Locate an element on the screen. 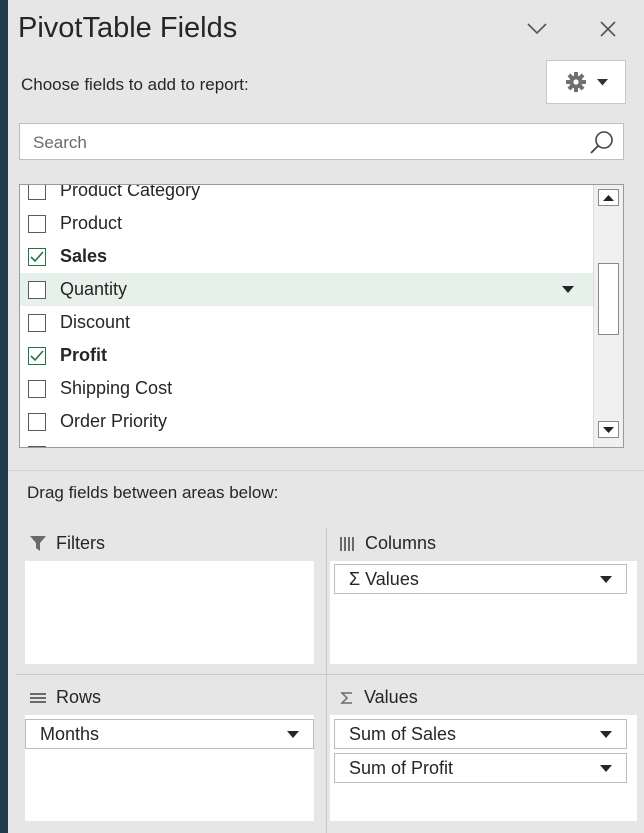 The image size is (644, 833). filters-area-header: Filters is located at coordinates (67, 543).